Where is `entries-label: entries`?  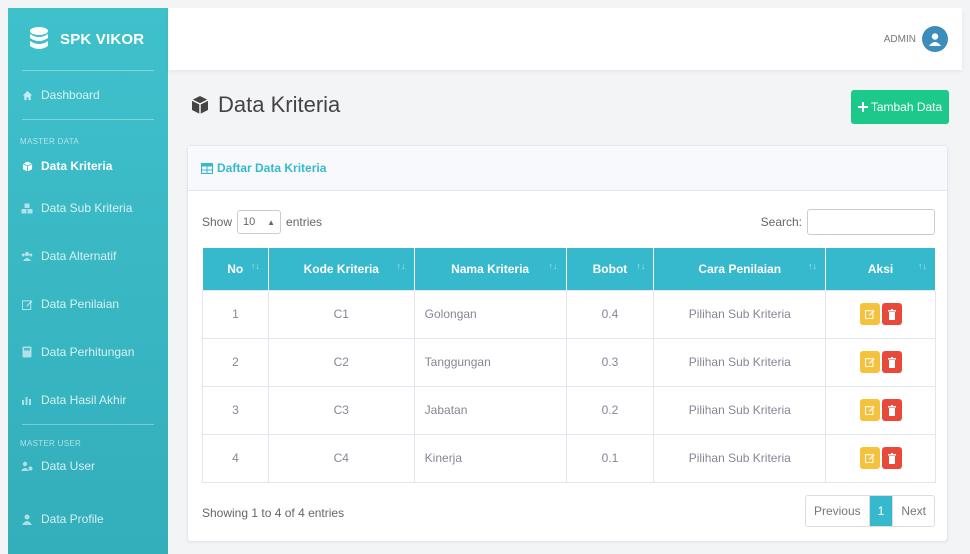 entries-label: entries is located at coordinates (304, 222).